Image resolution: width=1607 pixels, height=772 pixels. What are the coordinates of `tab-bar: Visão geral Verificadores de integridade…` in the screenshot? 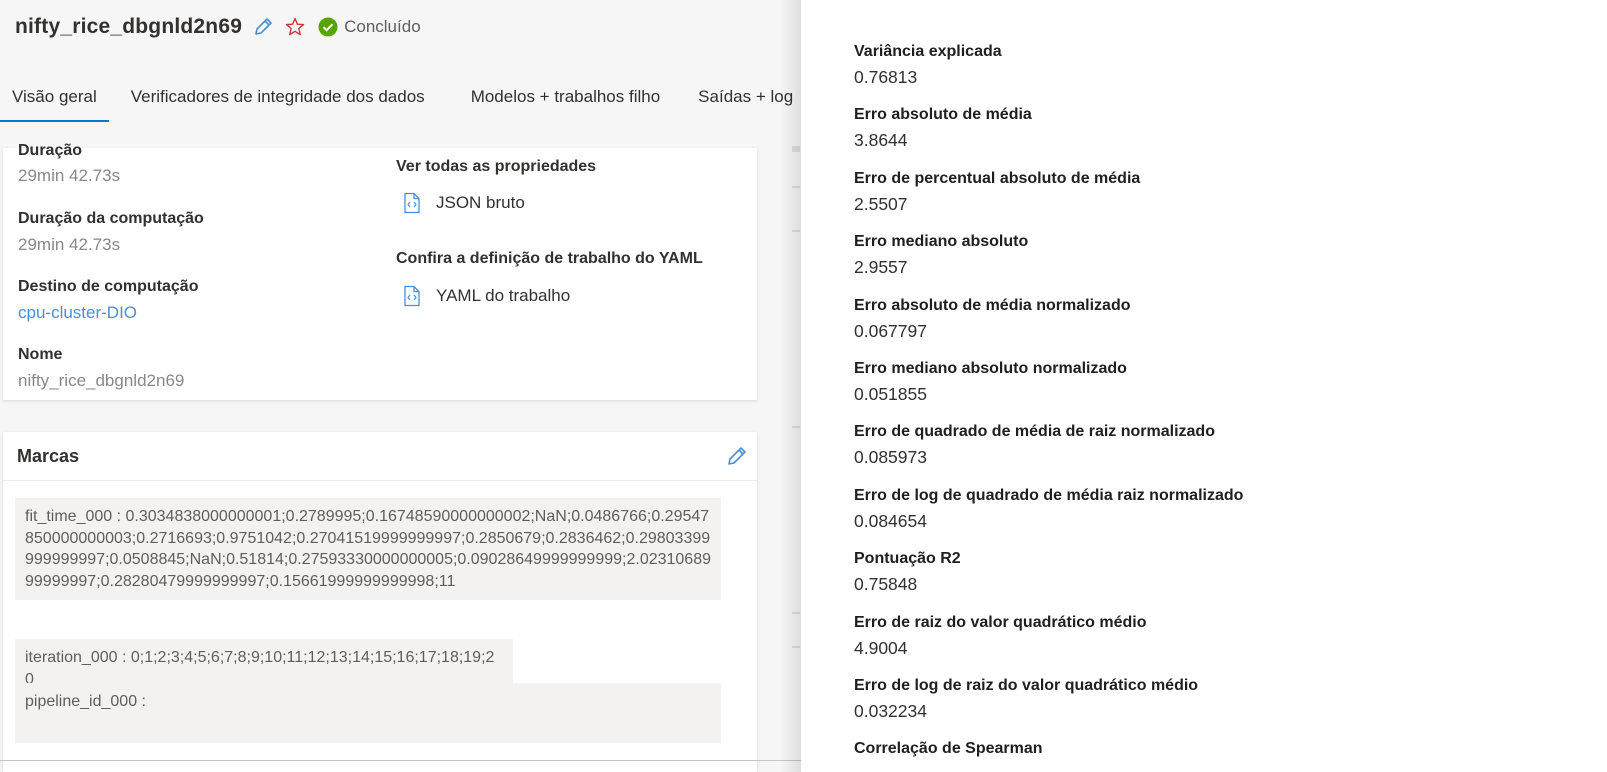 It's located at (402, 102).